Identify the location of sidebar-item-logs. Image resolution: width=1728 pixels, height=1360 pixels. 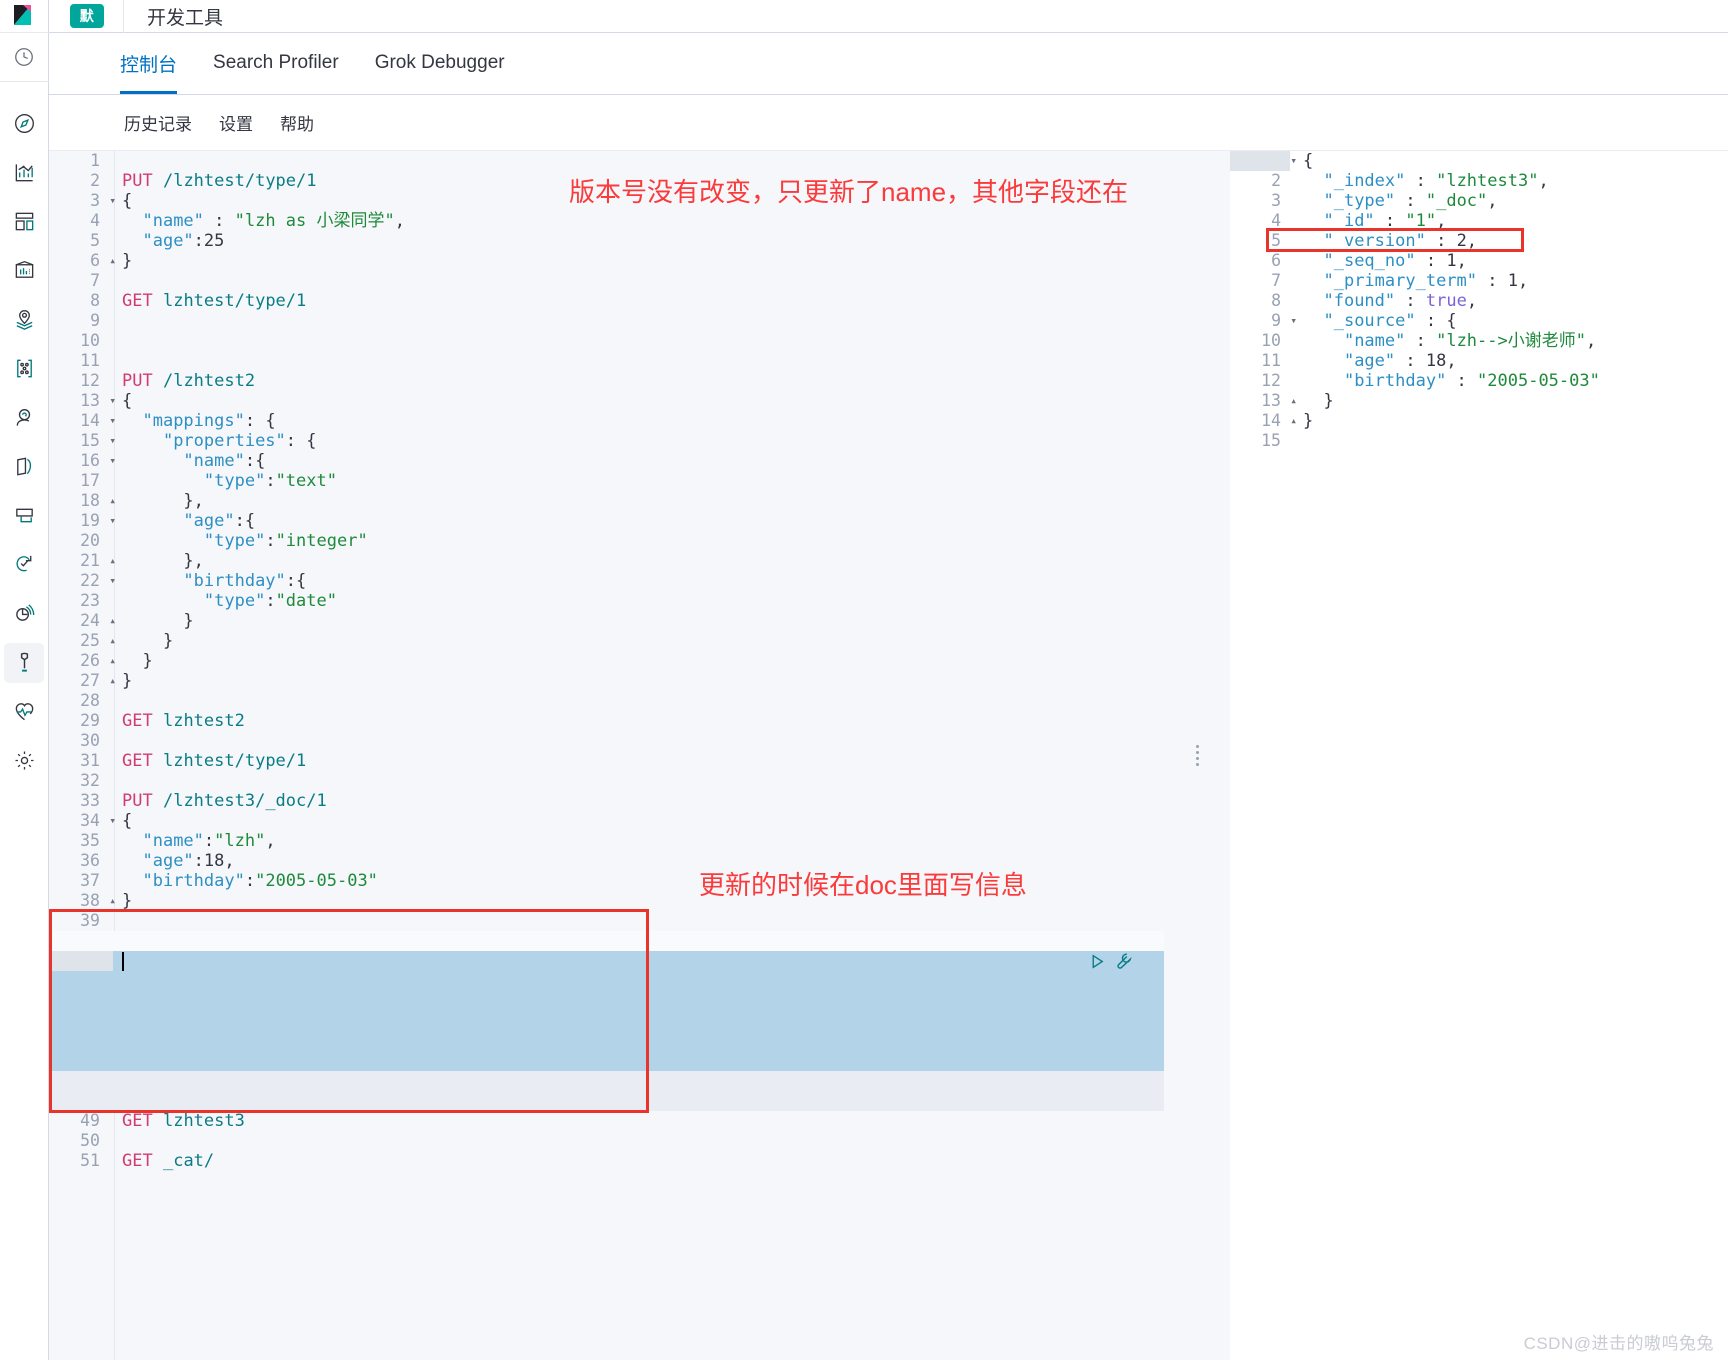
(24, 466).